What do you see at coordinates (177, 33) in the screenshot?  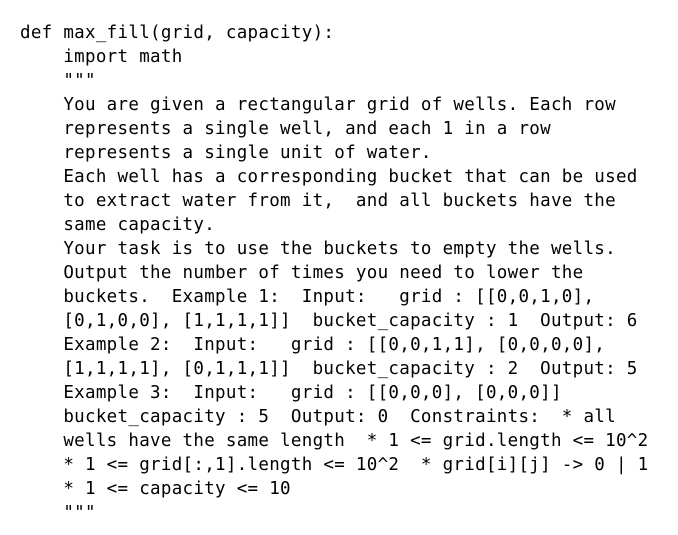 I see `code-line-function-signature: def max_fill(grid, capacity):` at bounding box center [177, 33].